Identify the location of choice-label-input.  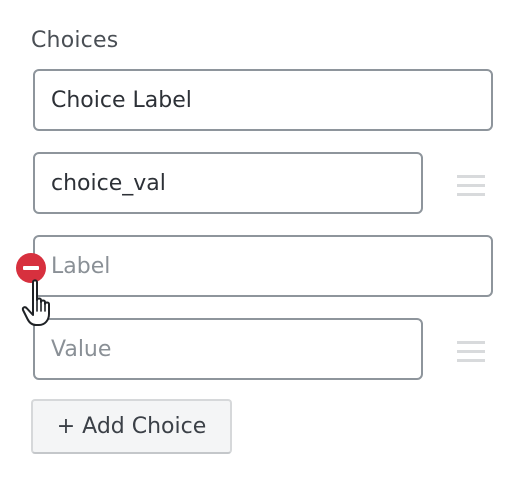
(263, 100).